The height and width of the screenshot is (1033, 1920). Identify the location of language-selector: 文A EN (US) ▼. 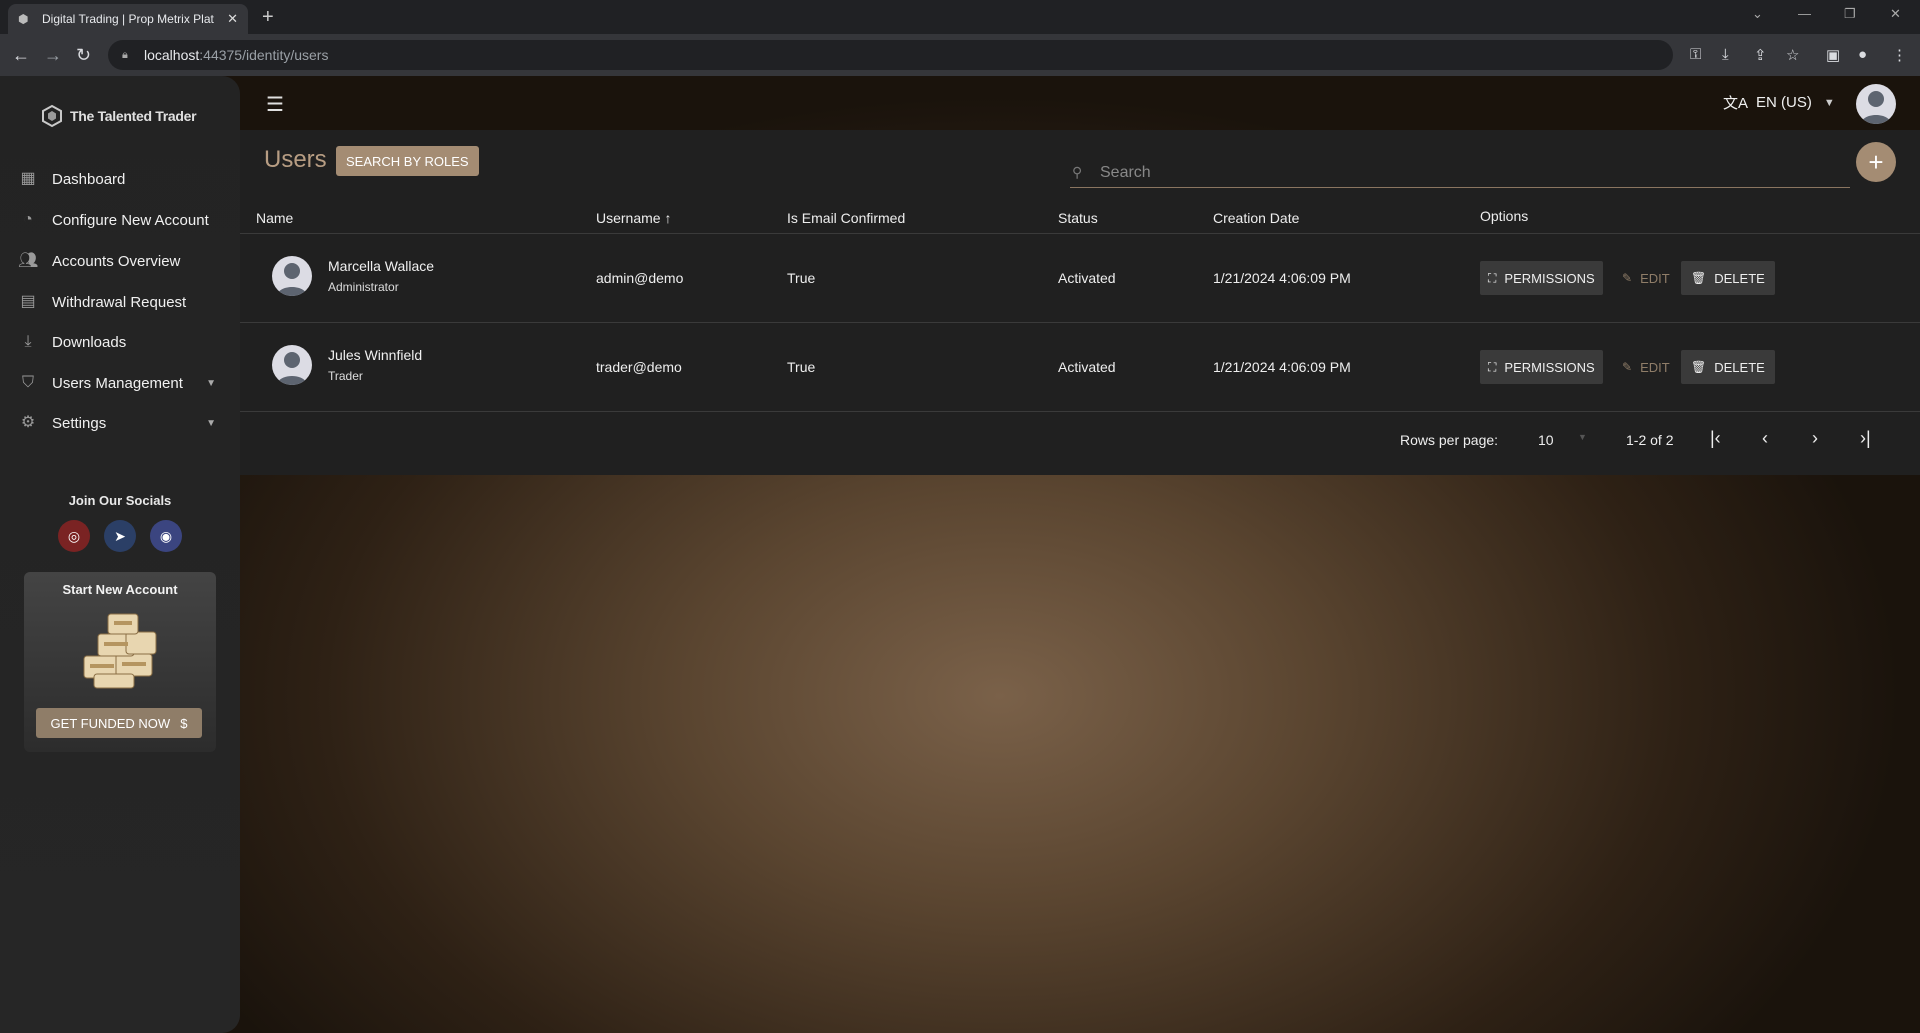
(1779, 102).